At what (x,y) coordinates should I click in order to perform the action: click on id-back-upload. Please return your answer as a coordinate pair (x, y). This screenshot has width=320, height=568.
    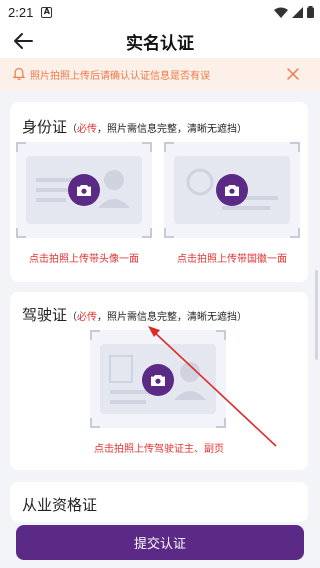
    Looking at the image, I should click on (232, 190).